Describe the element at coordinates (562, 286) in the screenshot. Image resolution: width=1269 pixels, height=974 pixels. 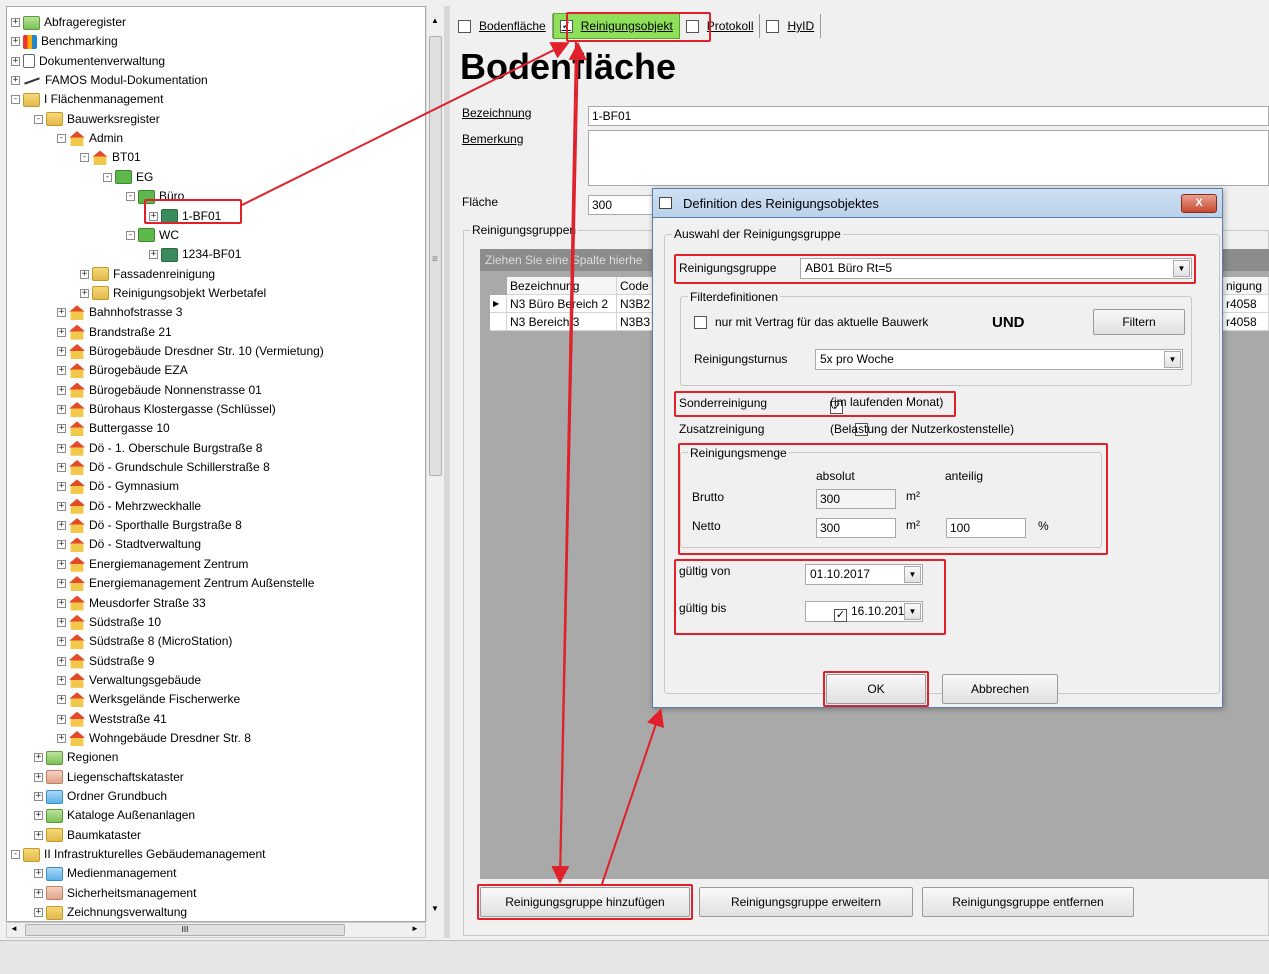
I see `column-header-bezeichnung: Bezeichnung` at that location.